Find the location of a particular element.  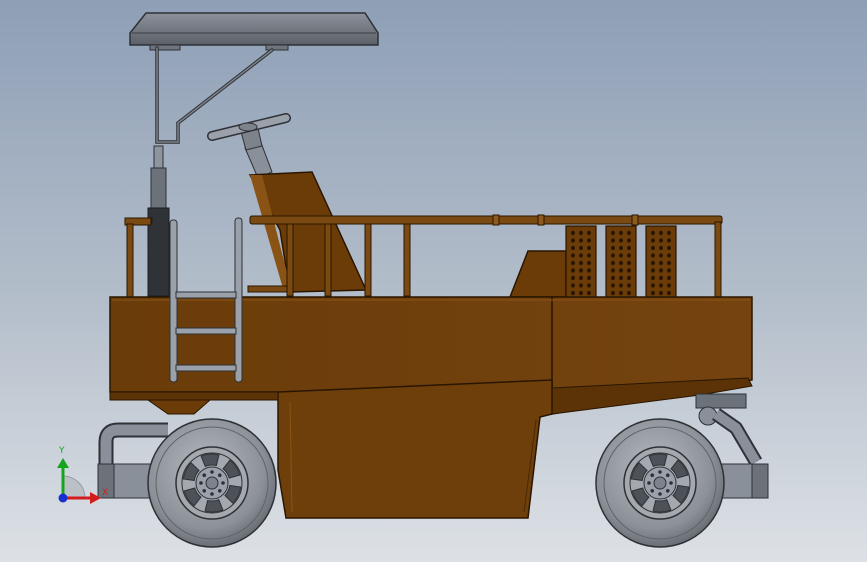

rear-wheel is located at coordinates (212, 483).